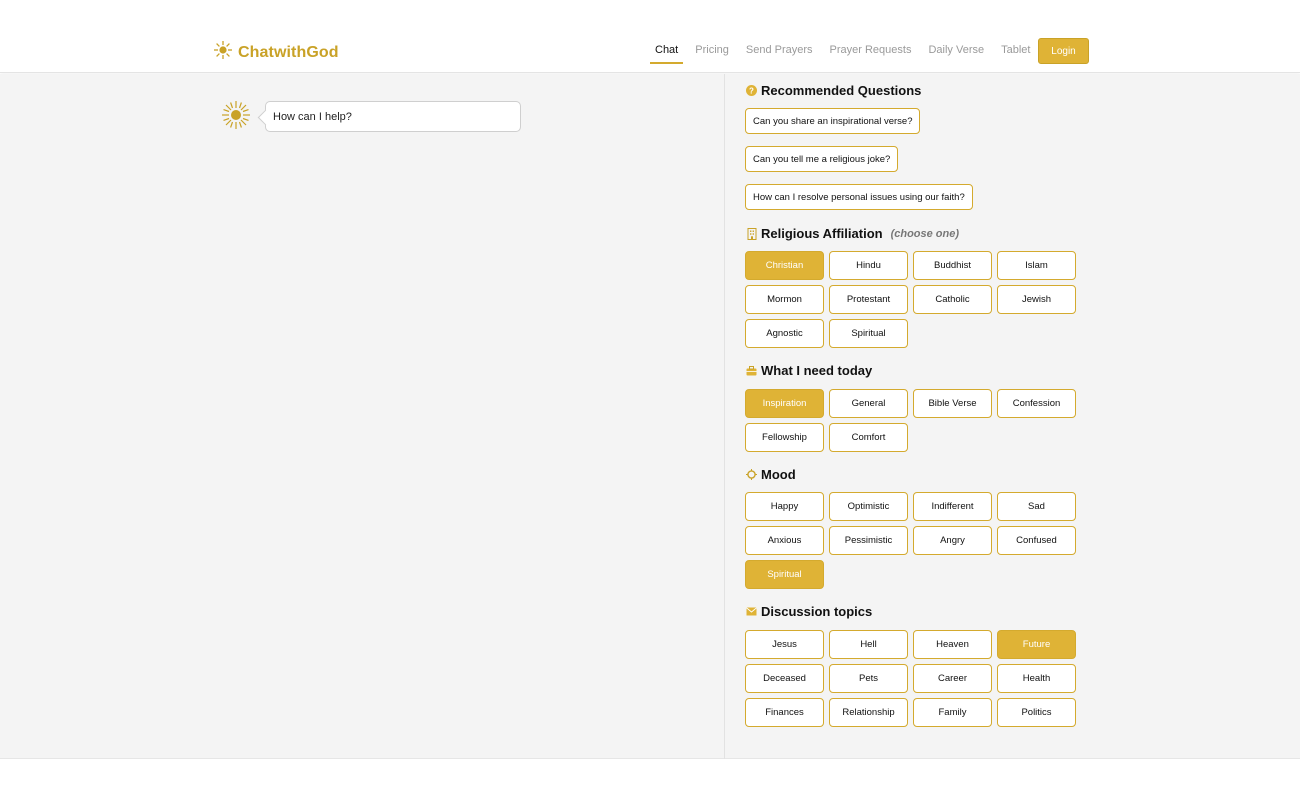 Image resolution: width=1300 pixels, height=788 pixels. Describe the element at coordinates (817, 370) in the screenshot. I see `need-title: What I need today` at that location.